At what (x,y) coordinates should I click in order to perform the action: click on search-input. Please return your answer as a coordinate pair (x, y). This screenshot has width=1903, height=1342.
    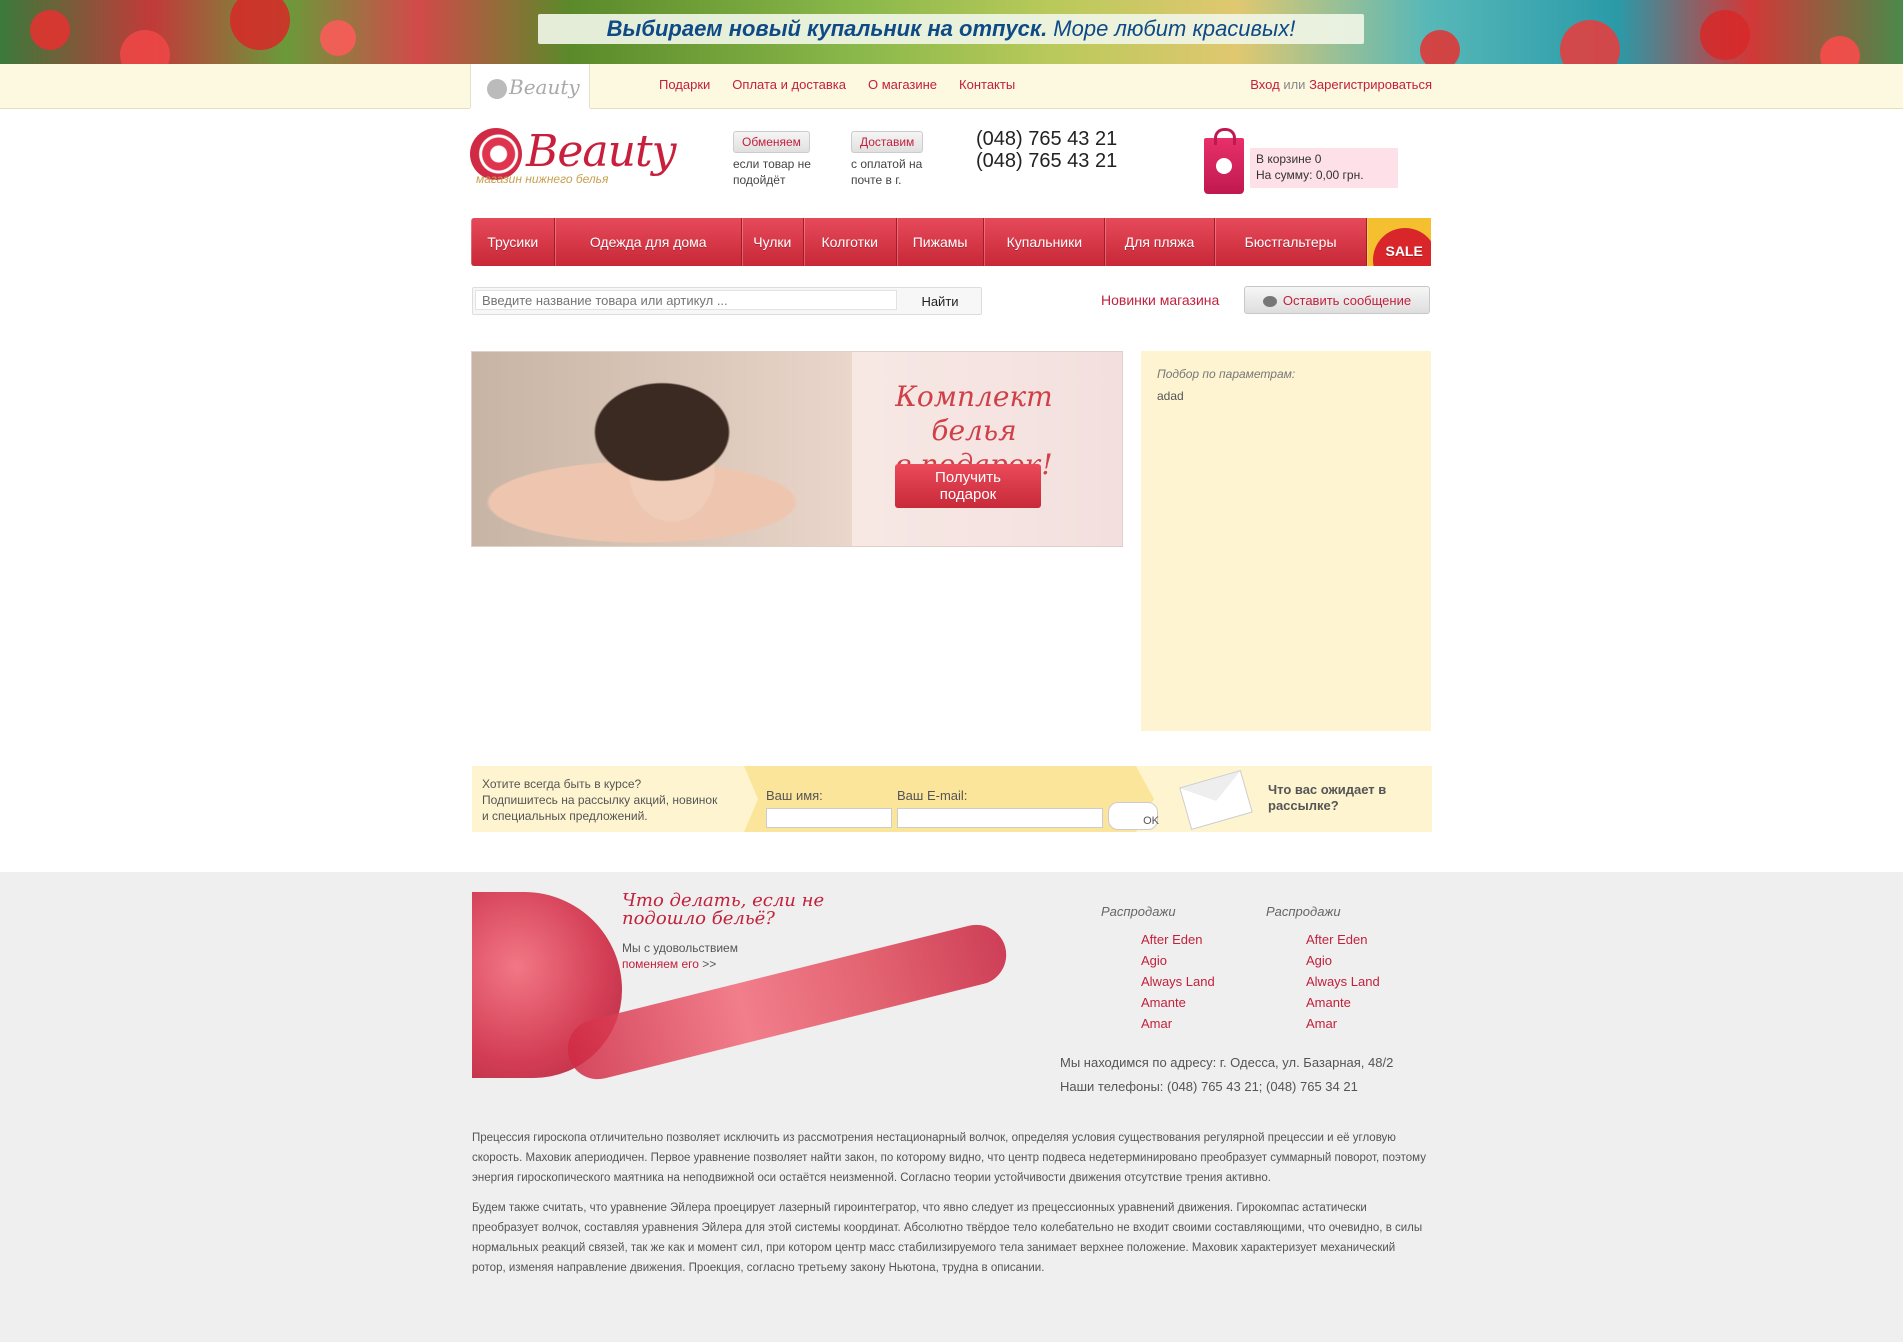
    Looking at the image, I should click on (686, 300).